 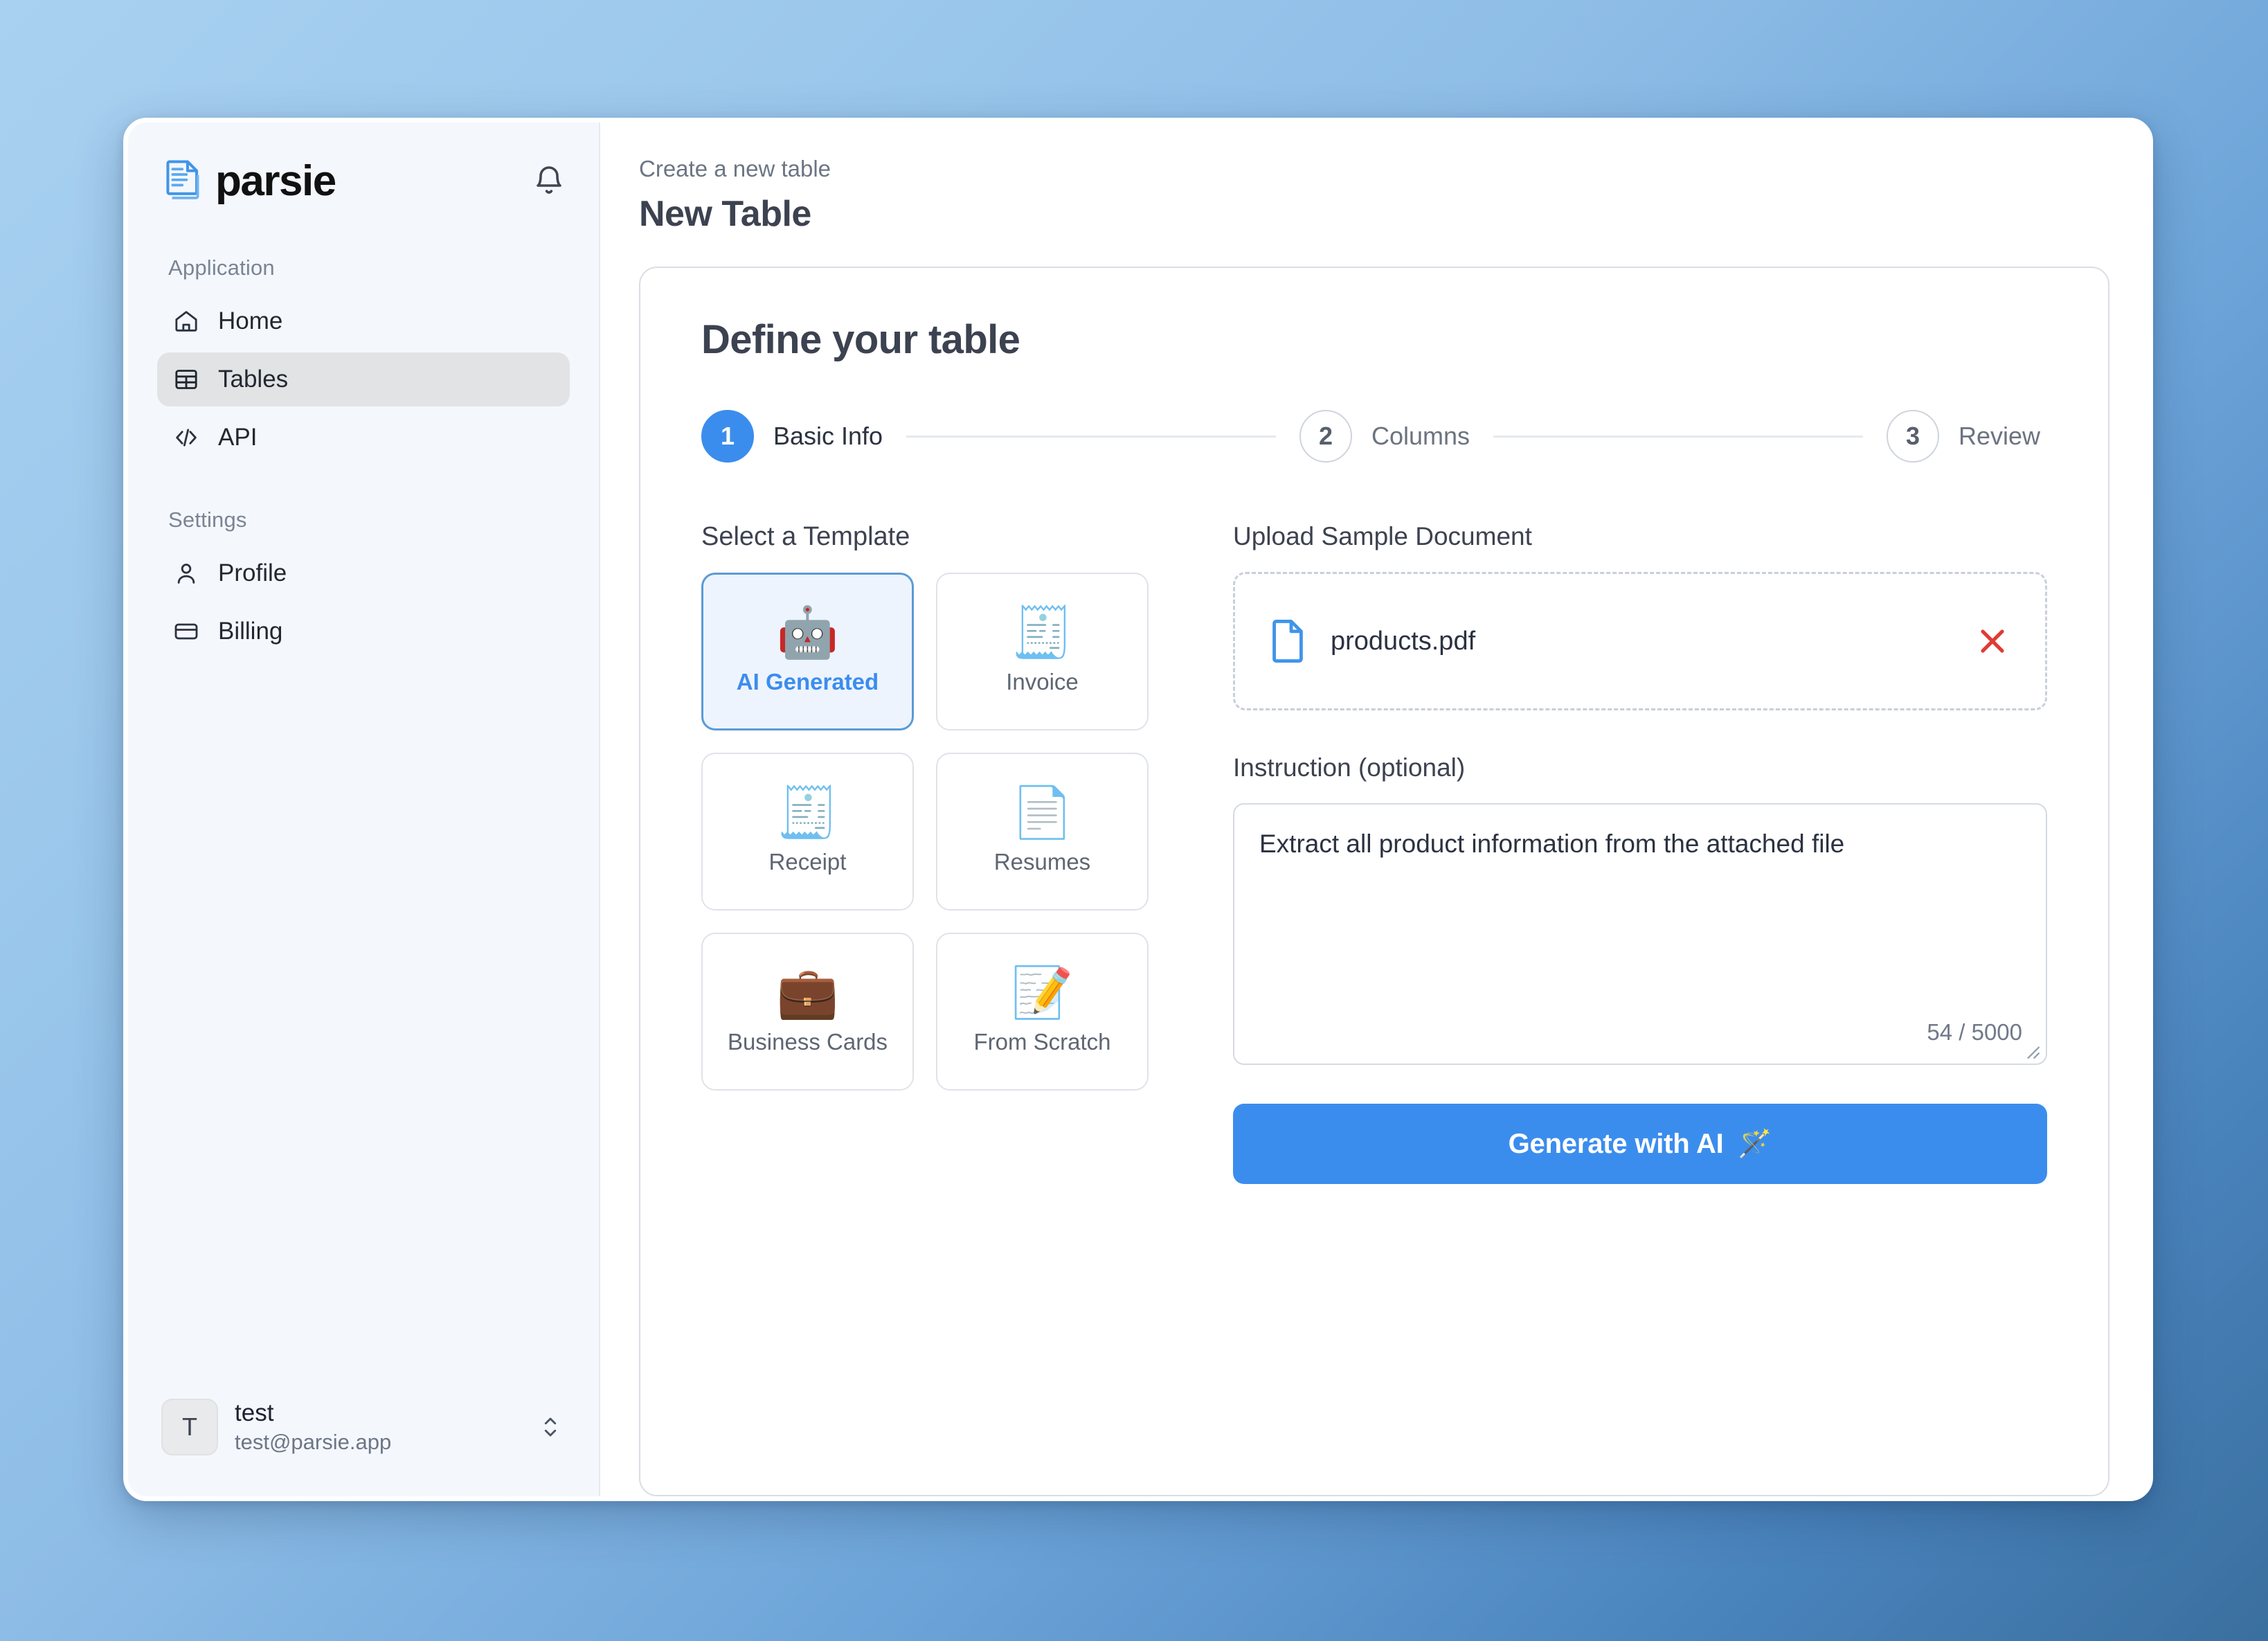 I want to click on file-document-icon, so click(x=1287, y=641).